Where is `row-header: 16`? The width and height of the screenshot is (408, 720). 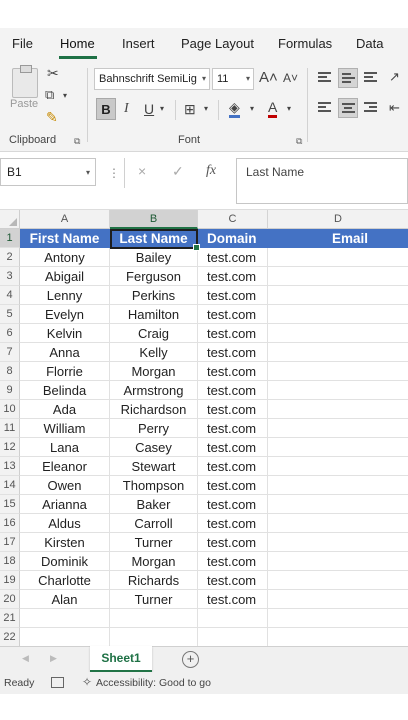
row-header: 16 is located at coordinates (10, 523).